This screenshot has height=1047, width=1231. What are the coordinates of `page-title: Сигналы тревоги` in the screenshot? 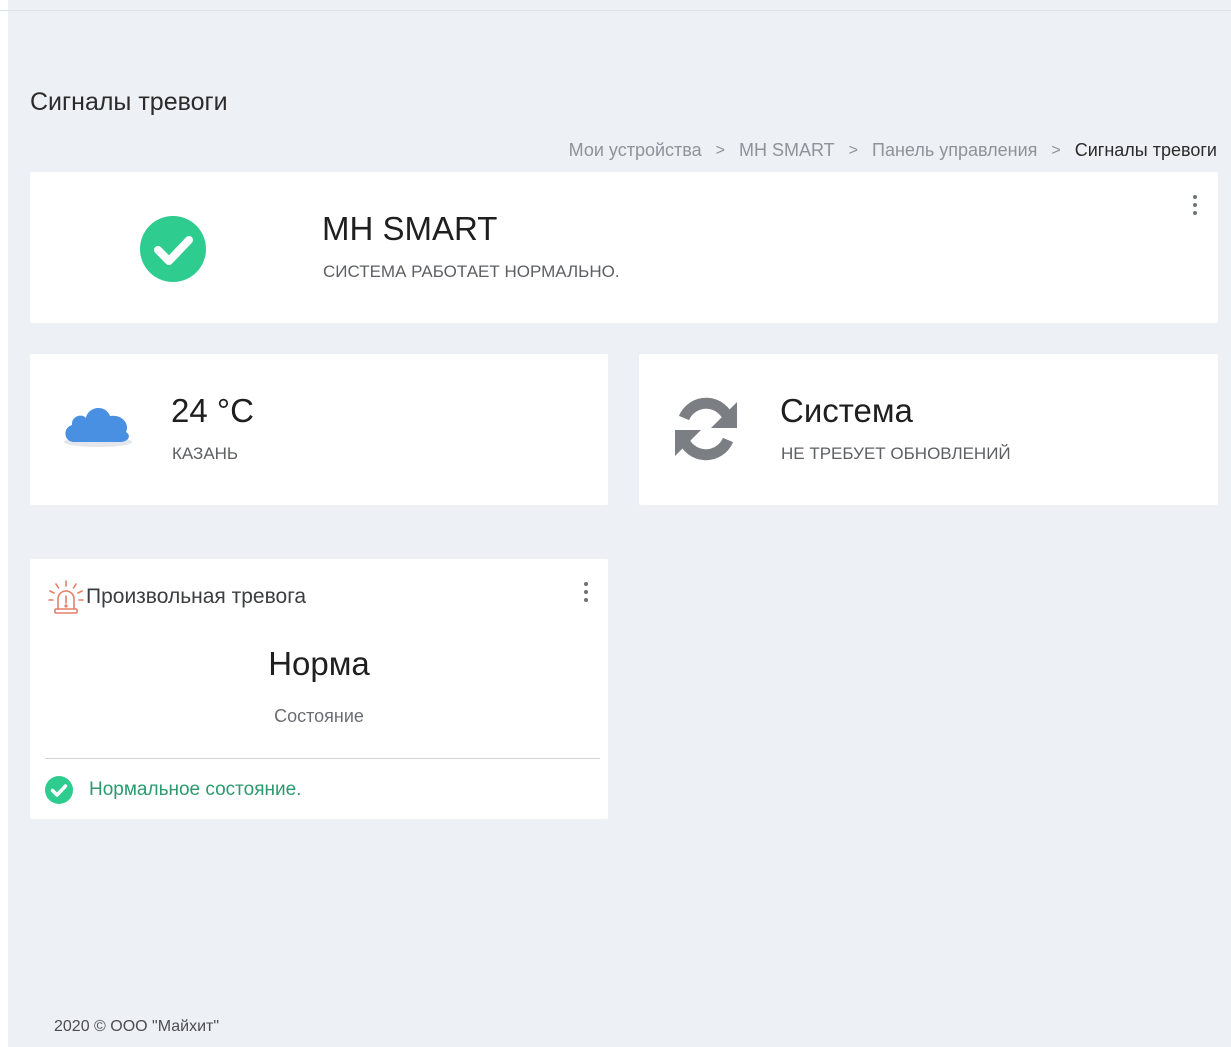 It's located at (129, 102).